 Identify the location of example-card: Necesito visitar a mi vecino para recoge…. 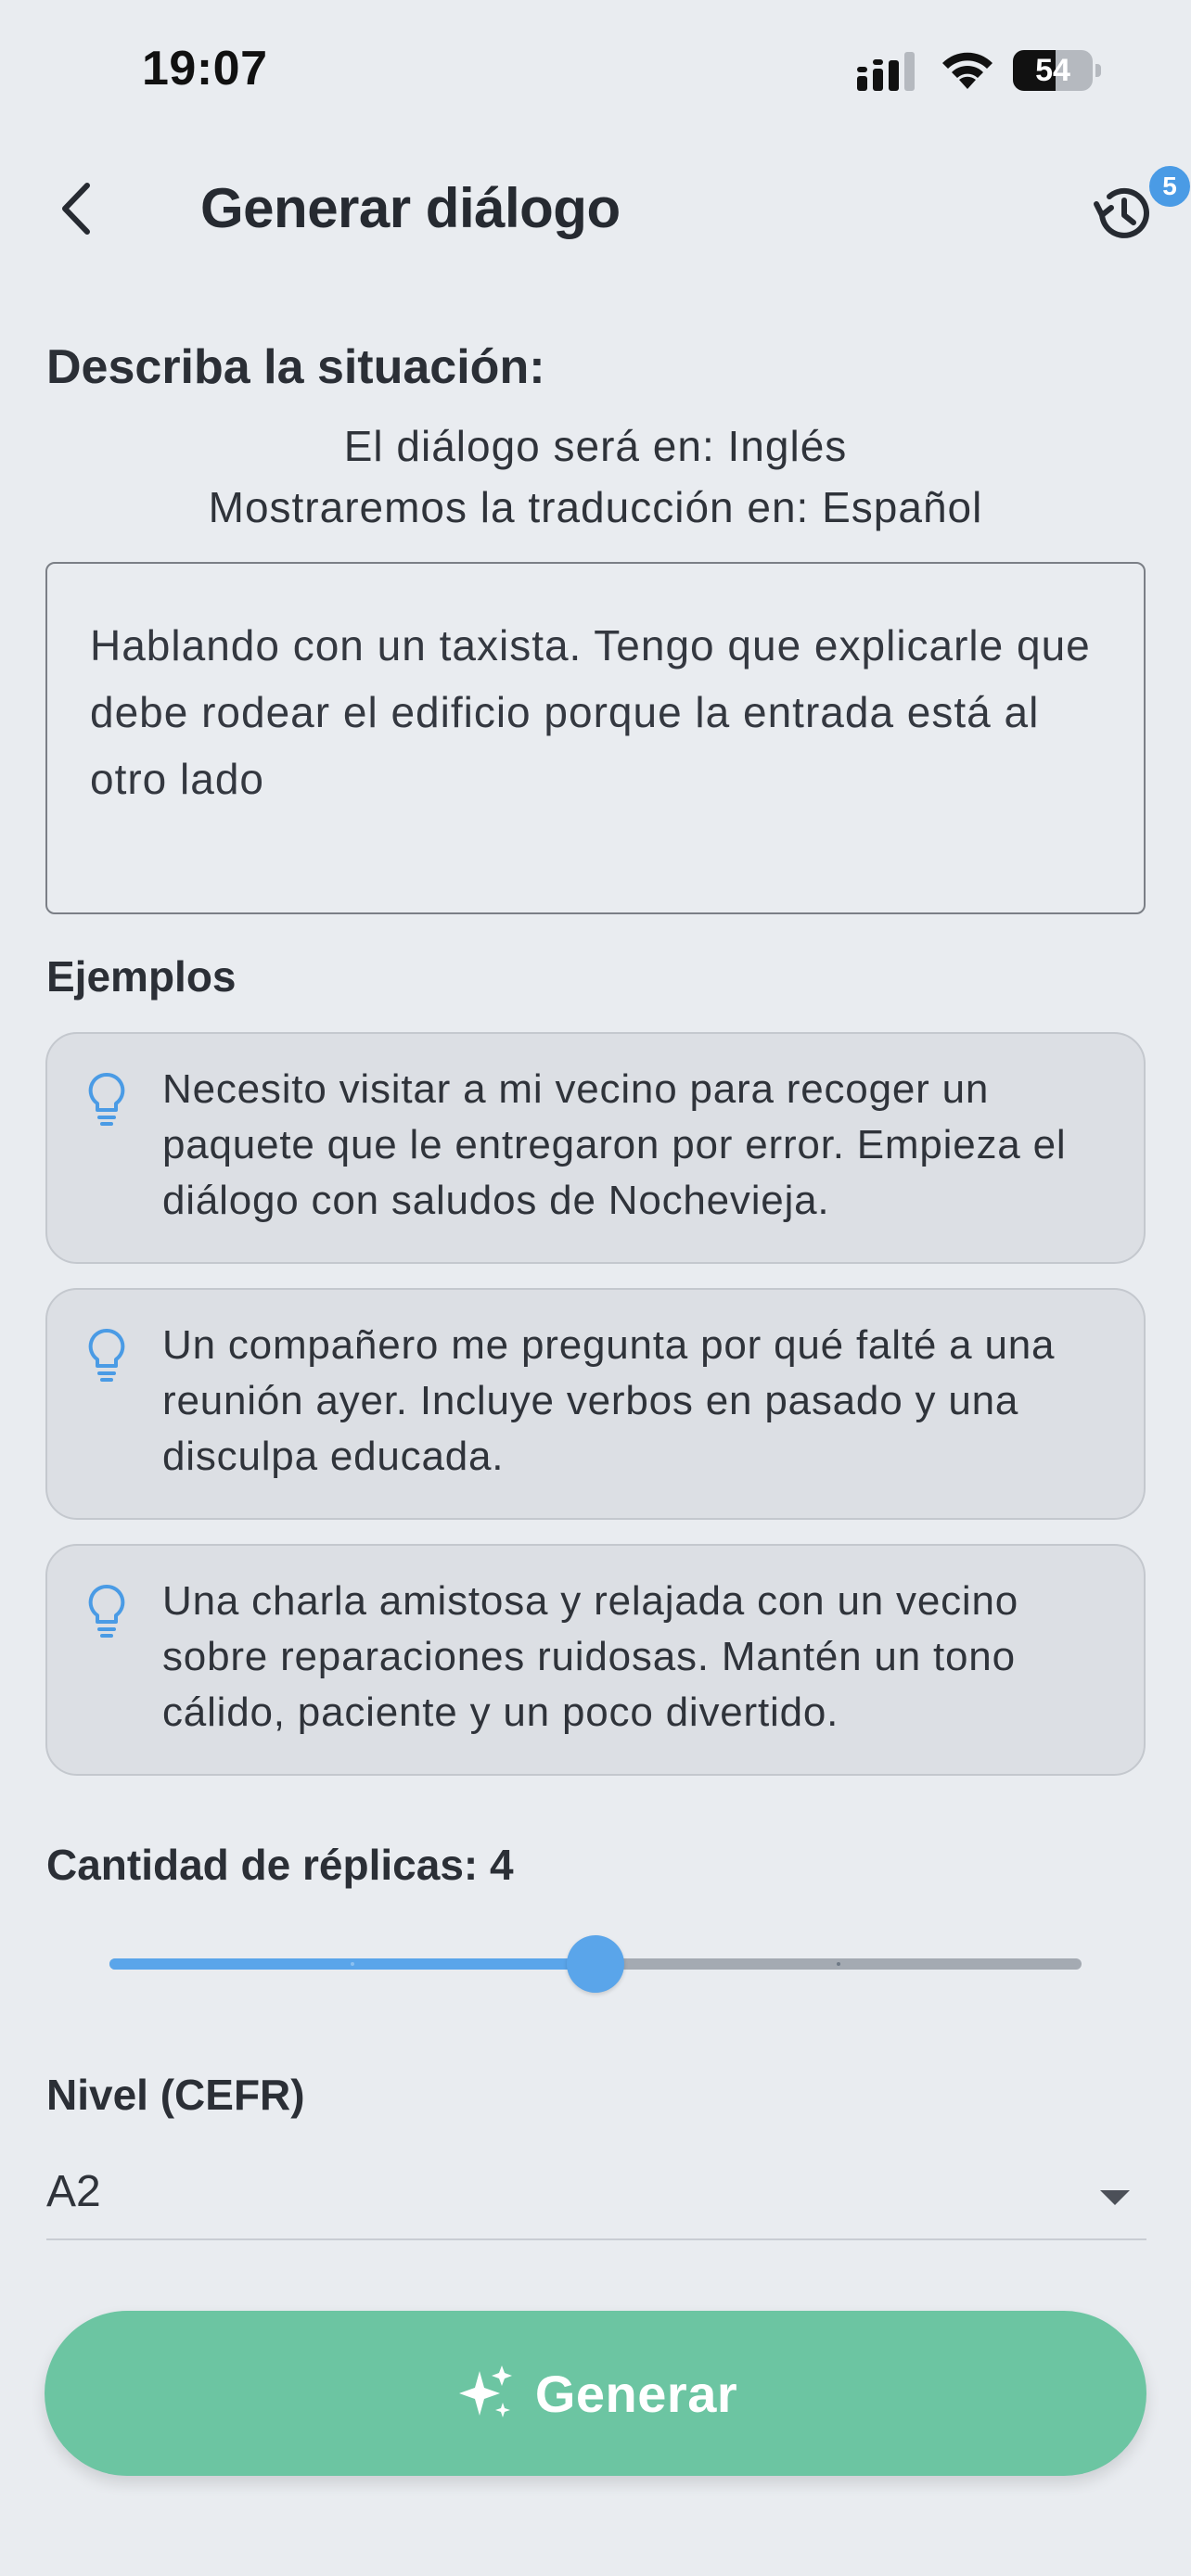
(595, 1148).